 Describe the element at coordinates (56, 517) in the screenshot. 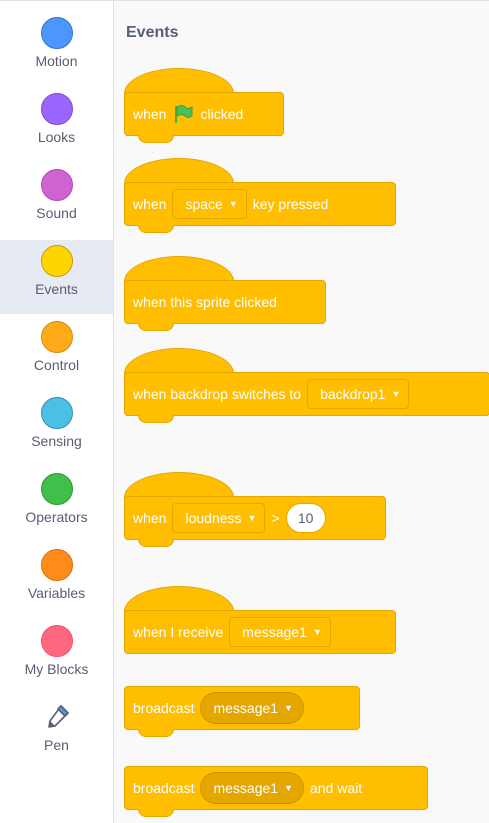

I see `category-label: Operators` at that location.